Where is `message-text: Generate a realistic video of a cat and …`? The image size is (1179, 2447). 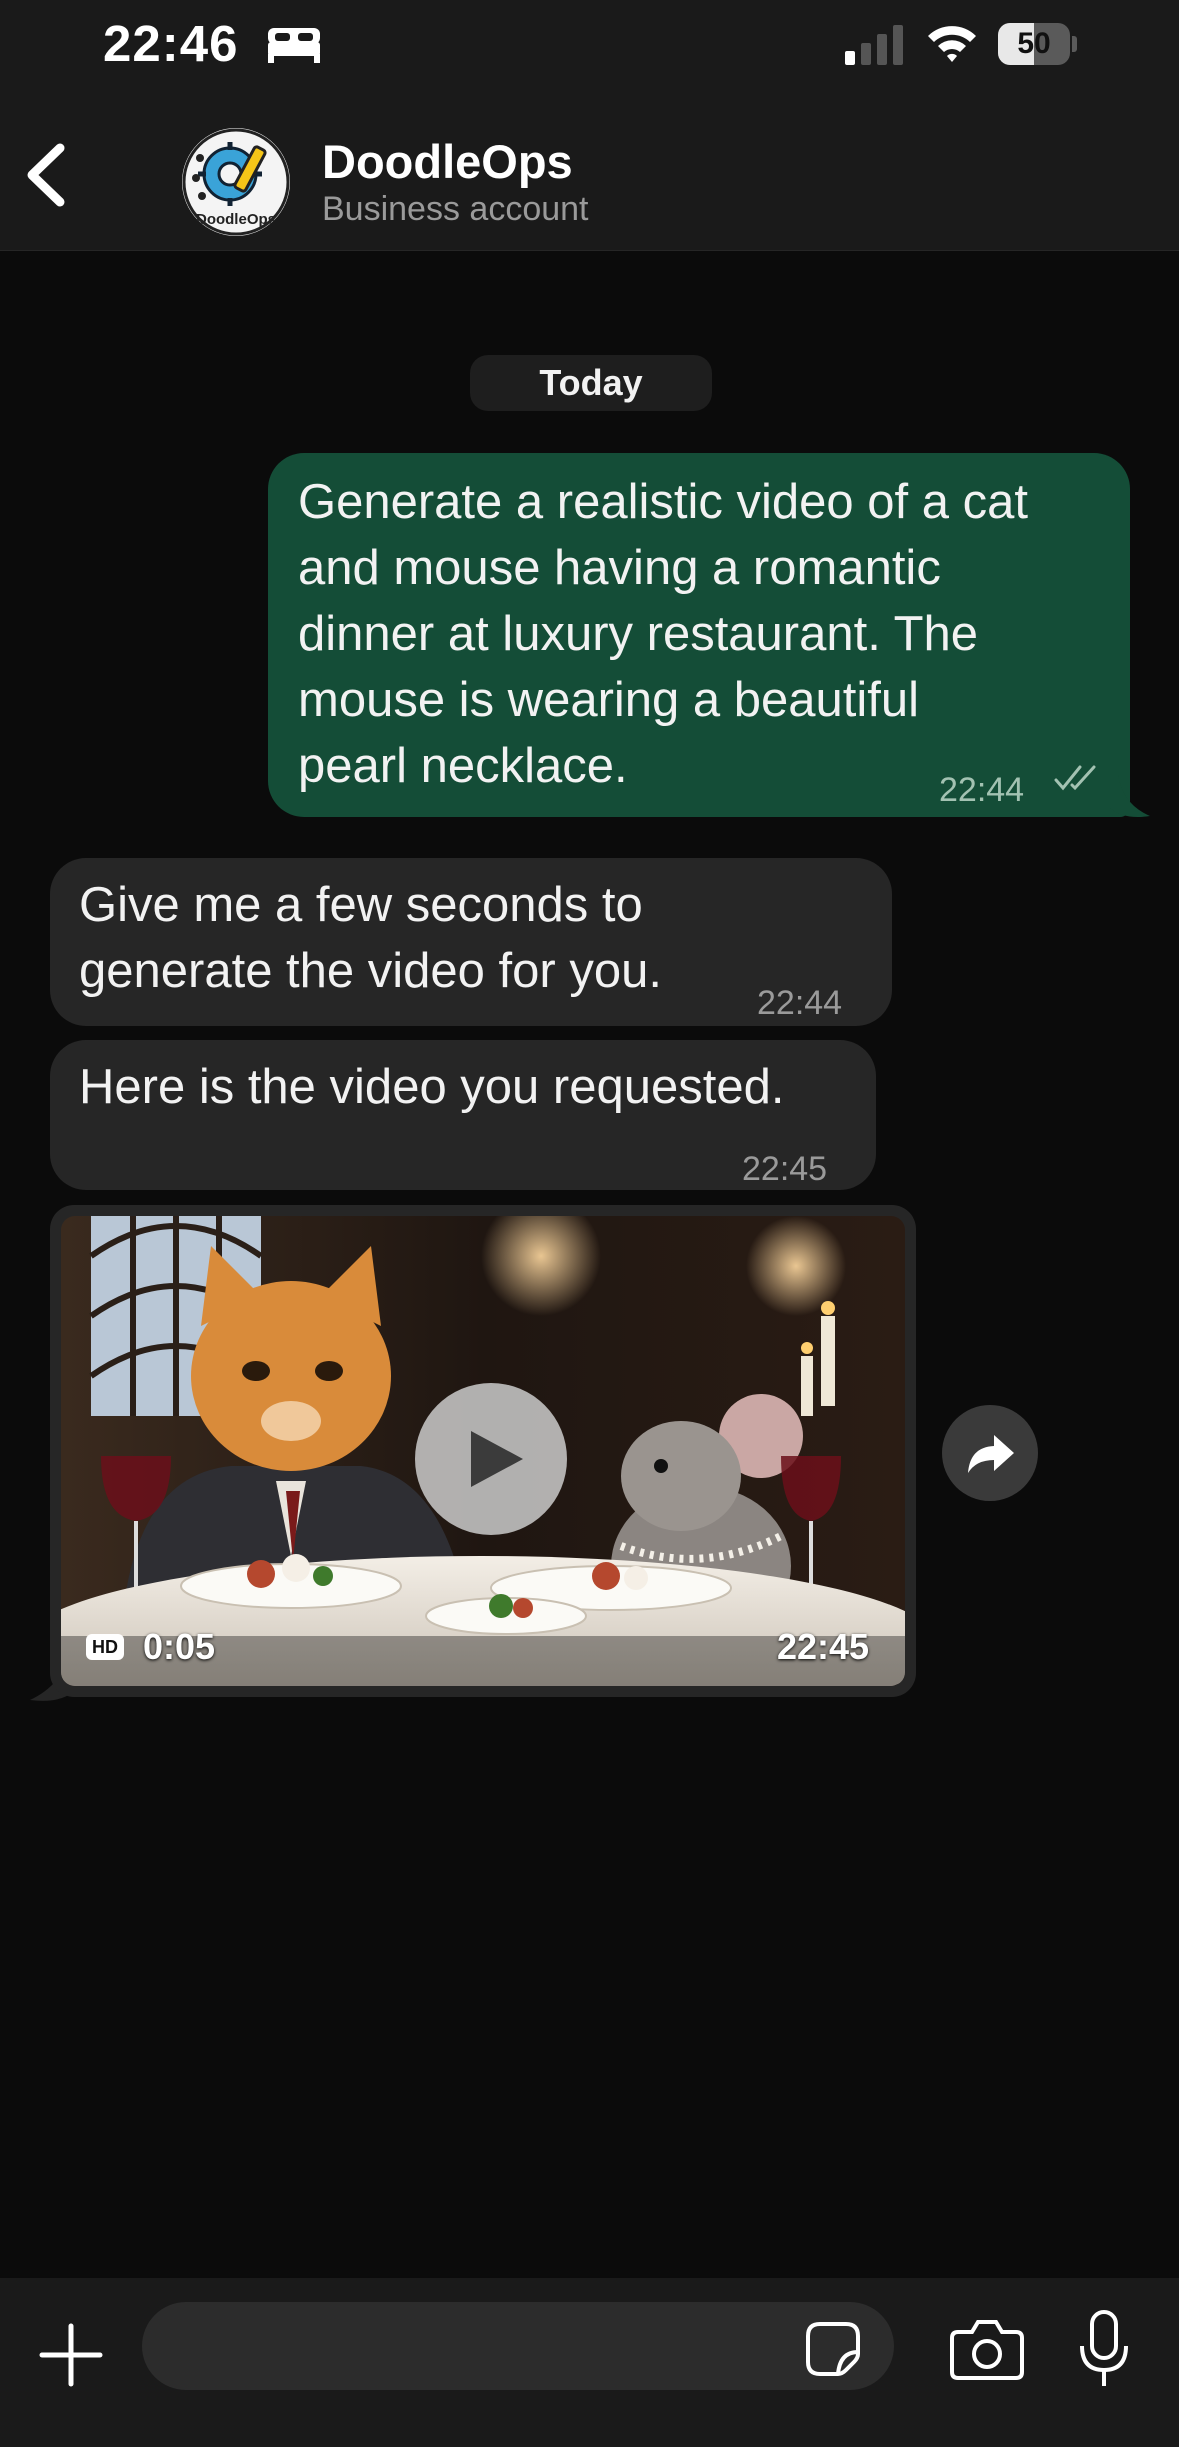
message-text: Generate a realistic video of a cat and … is located at coordinates (663, 634).